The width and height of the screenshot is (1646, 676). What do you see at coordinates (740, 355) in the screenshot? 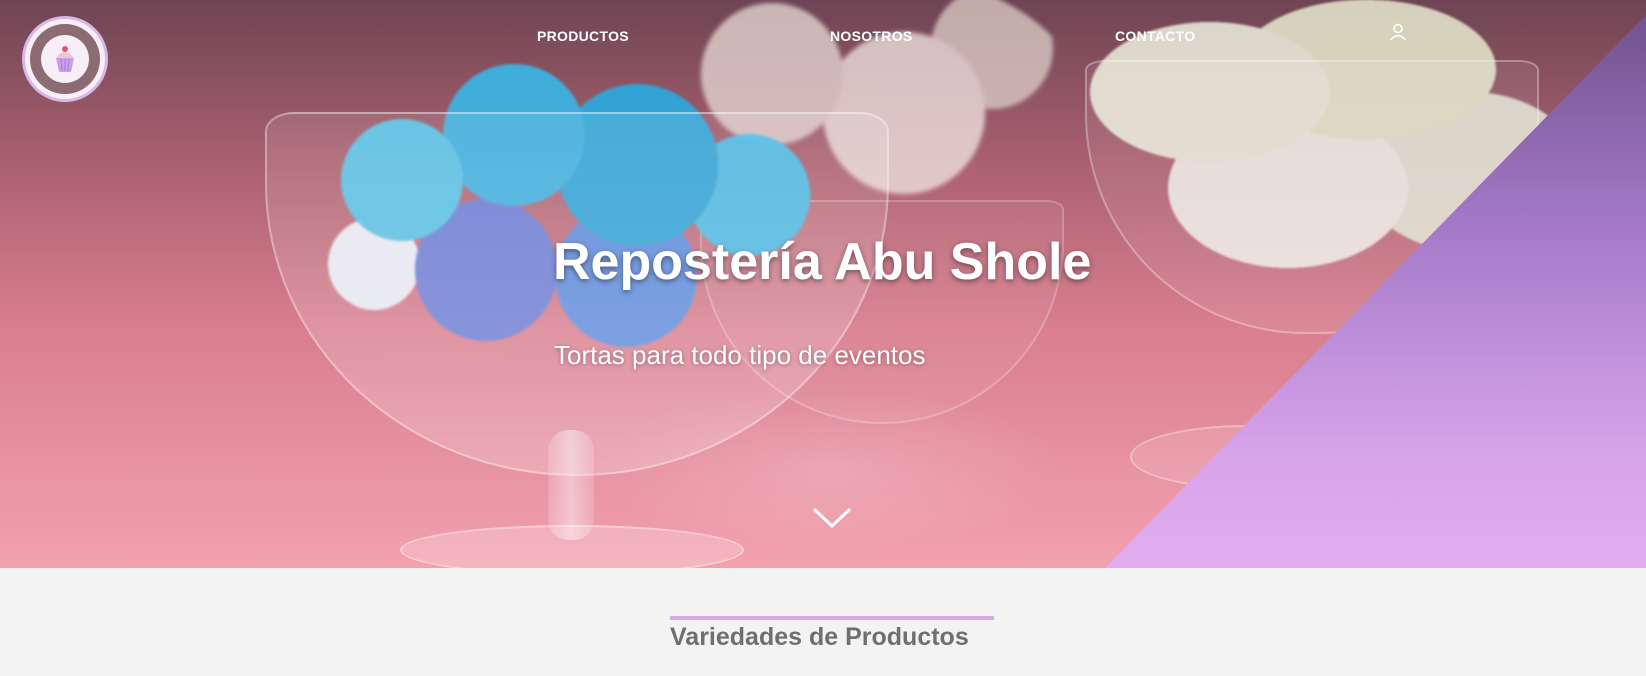
I see `hero-subtitle: Tortas para todo tipo de eventos` at bounding box center [740, 355].